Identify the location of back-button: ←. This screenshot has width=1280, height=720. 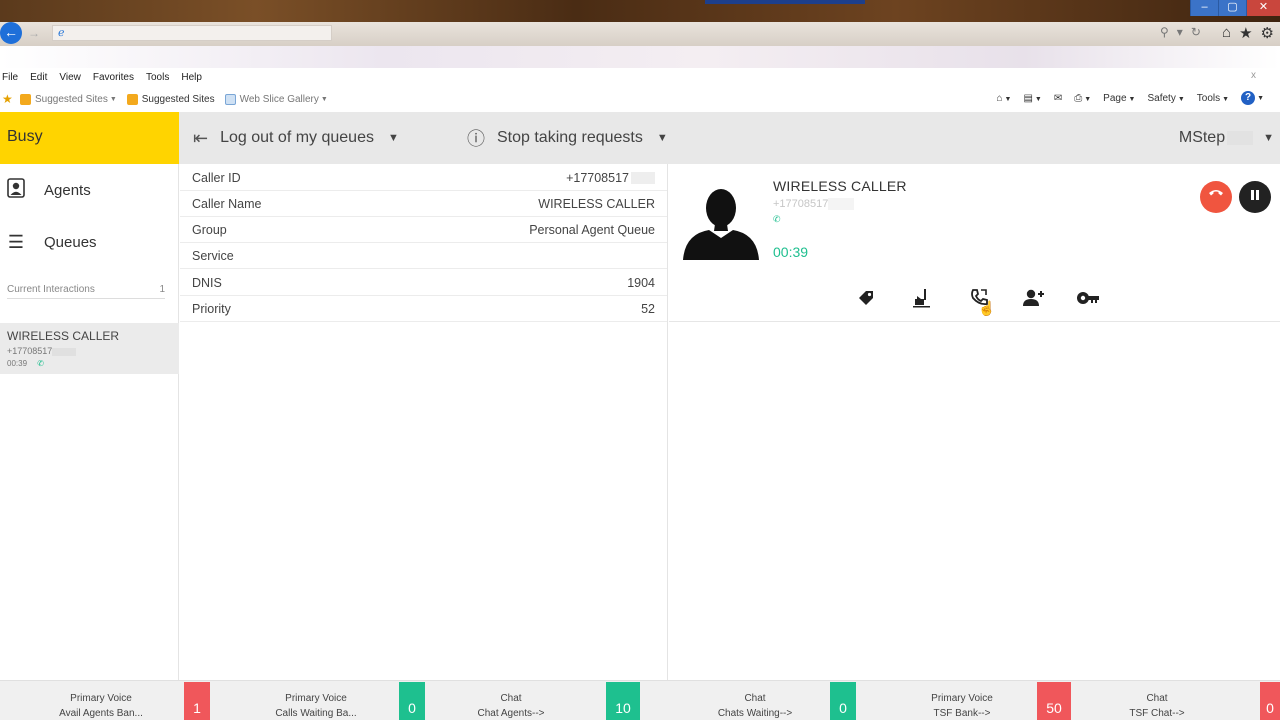
(11, 33).